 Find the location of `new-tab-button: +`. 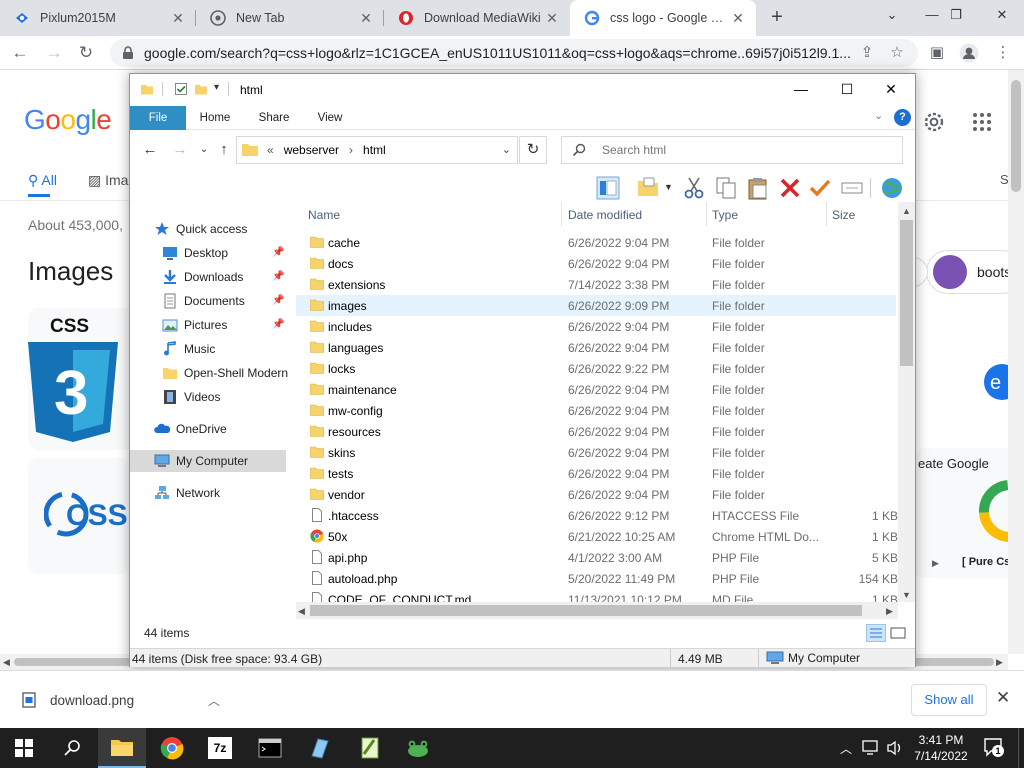

new-tab-button: + is located at coordinates (777, 17).